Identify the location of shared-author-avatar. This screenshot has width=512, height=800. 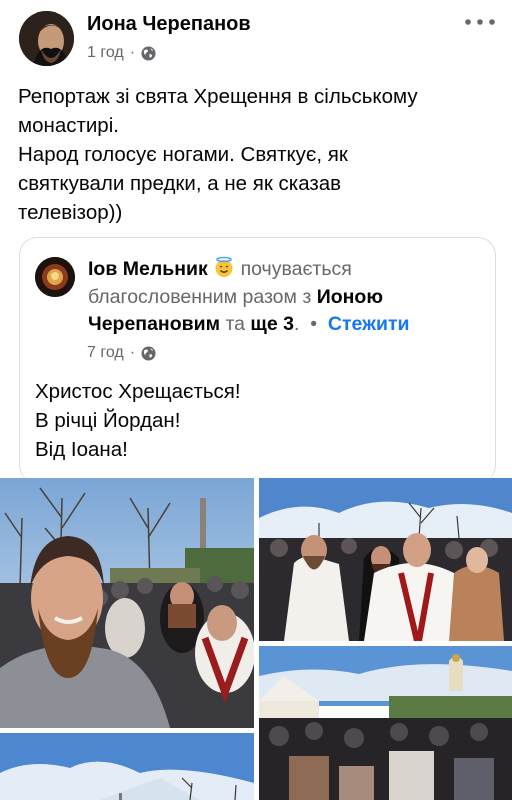
(55, 277).